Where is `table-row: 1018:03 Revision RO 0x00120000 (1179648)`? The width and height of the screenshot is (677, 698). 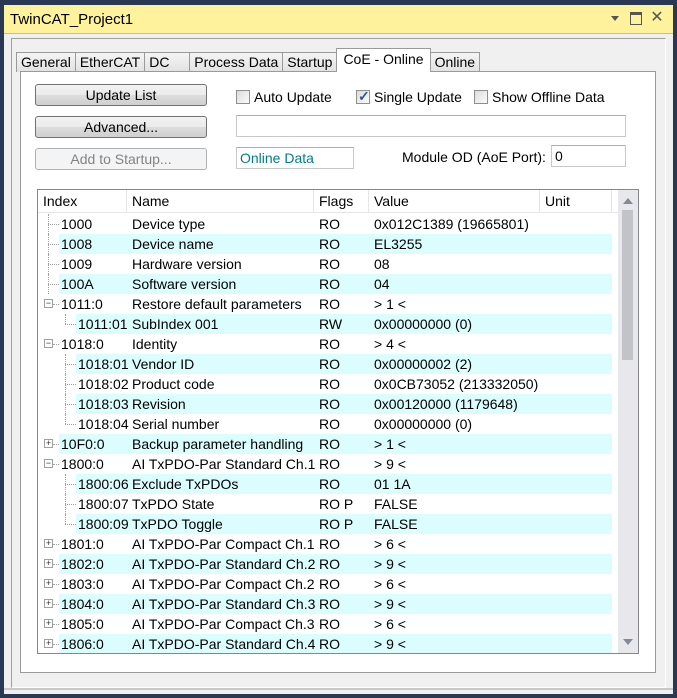 table-row: 1018:03 Revision RO 0x00120000 (1179648) is located at coordinates (328, 404).